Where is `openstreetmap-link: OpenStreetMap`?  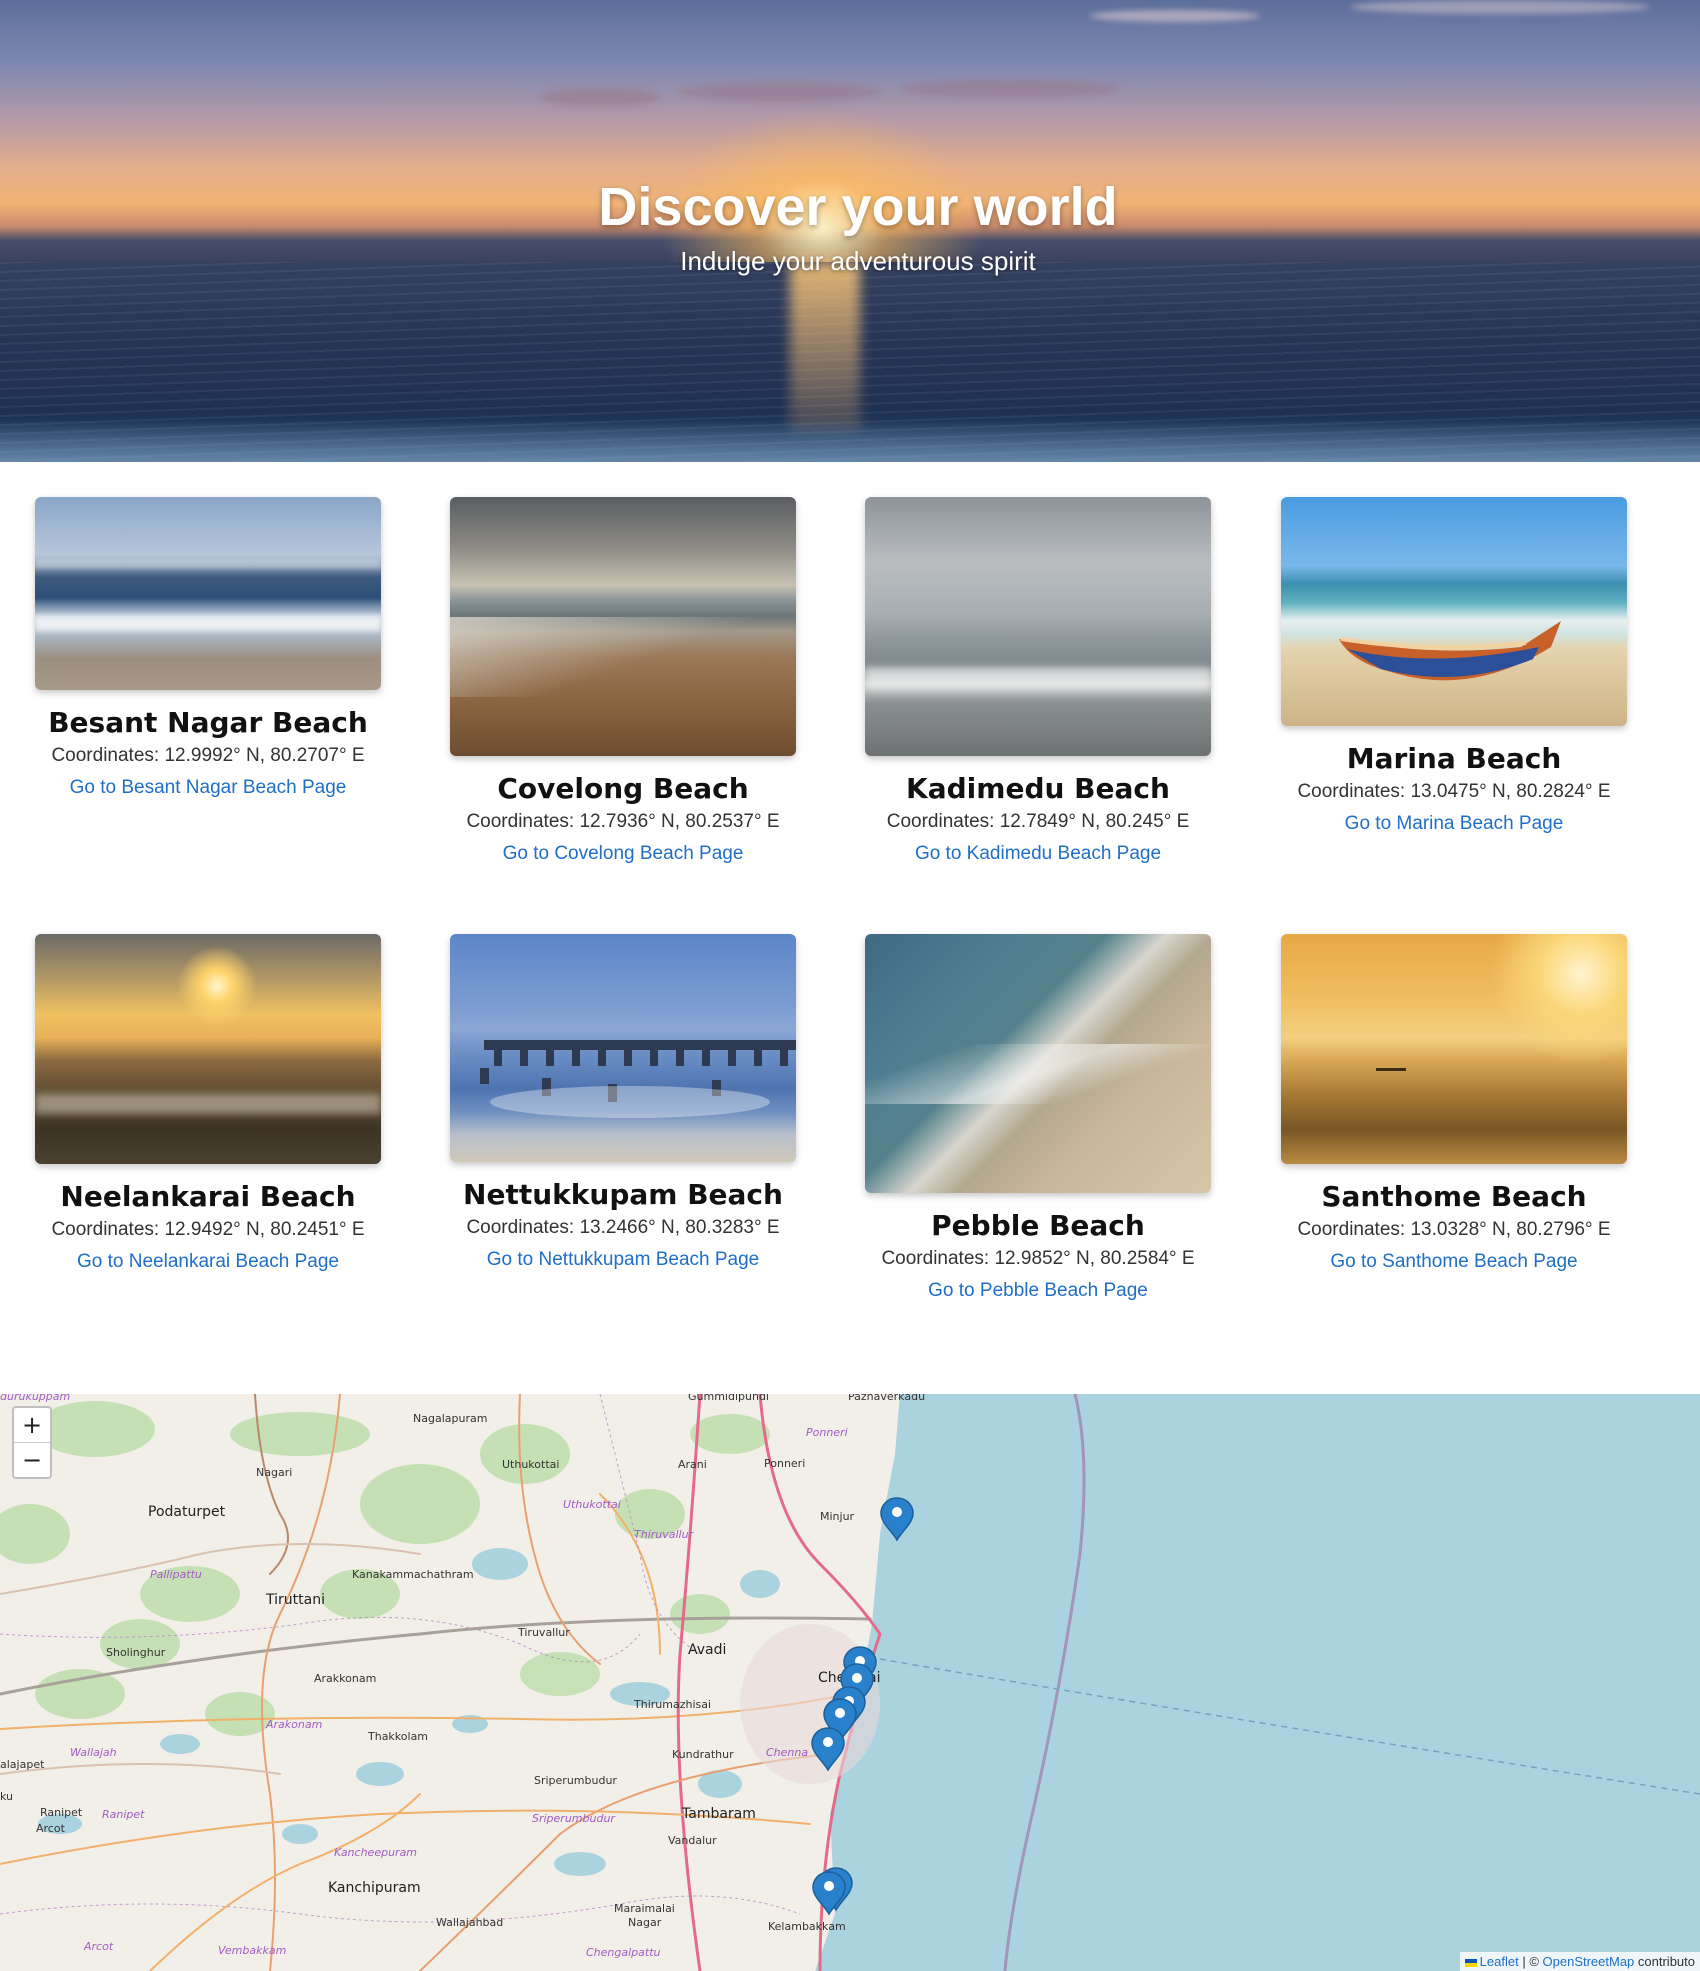
openstreetmap-link: OpenStreetMap is located at coordinates (1589, 1961).